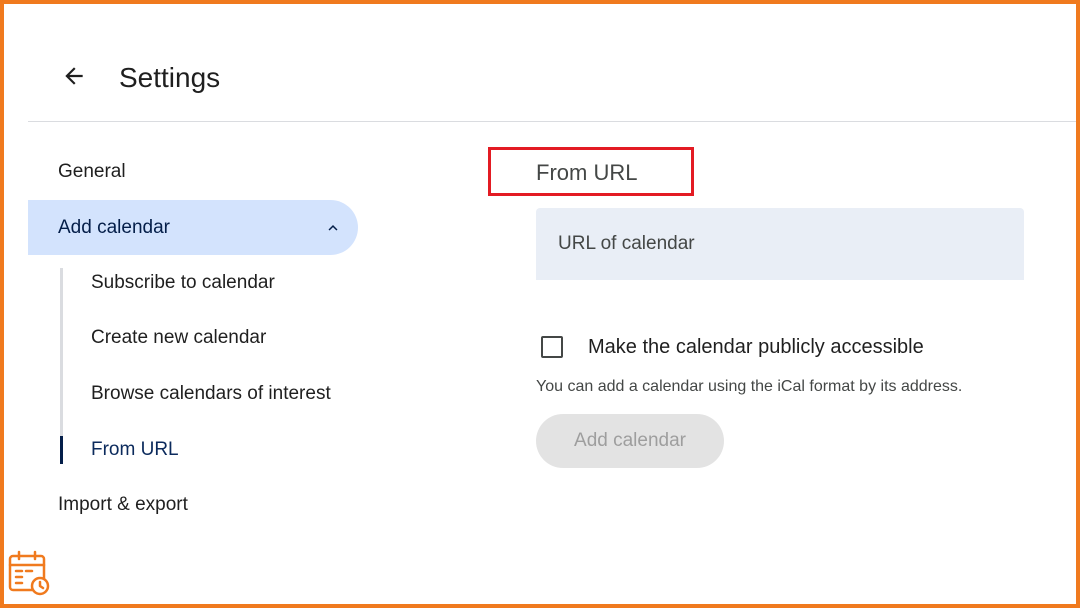  Describe the element at coordinates (552, 121) in the screenshot. I see `header-divider` at that location.